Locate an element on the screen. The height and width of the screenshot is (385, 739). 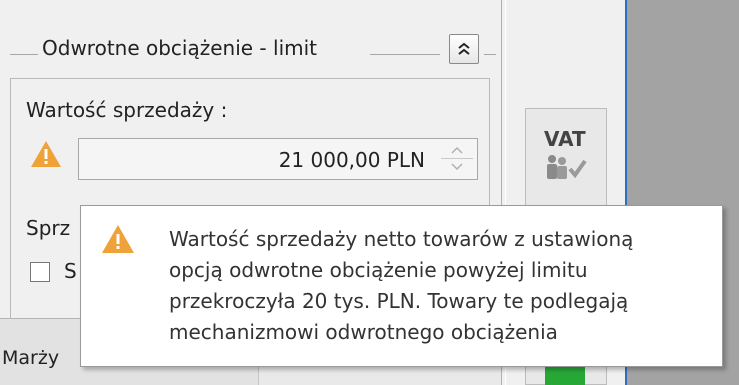
vat-button-label: VAT is located at coordinates (565, 139).